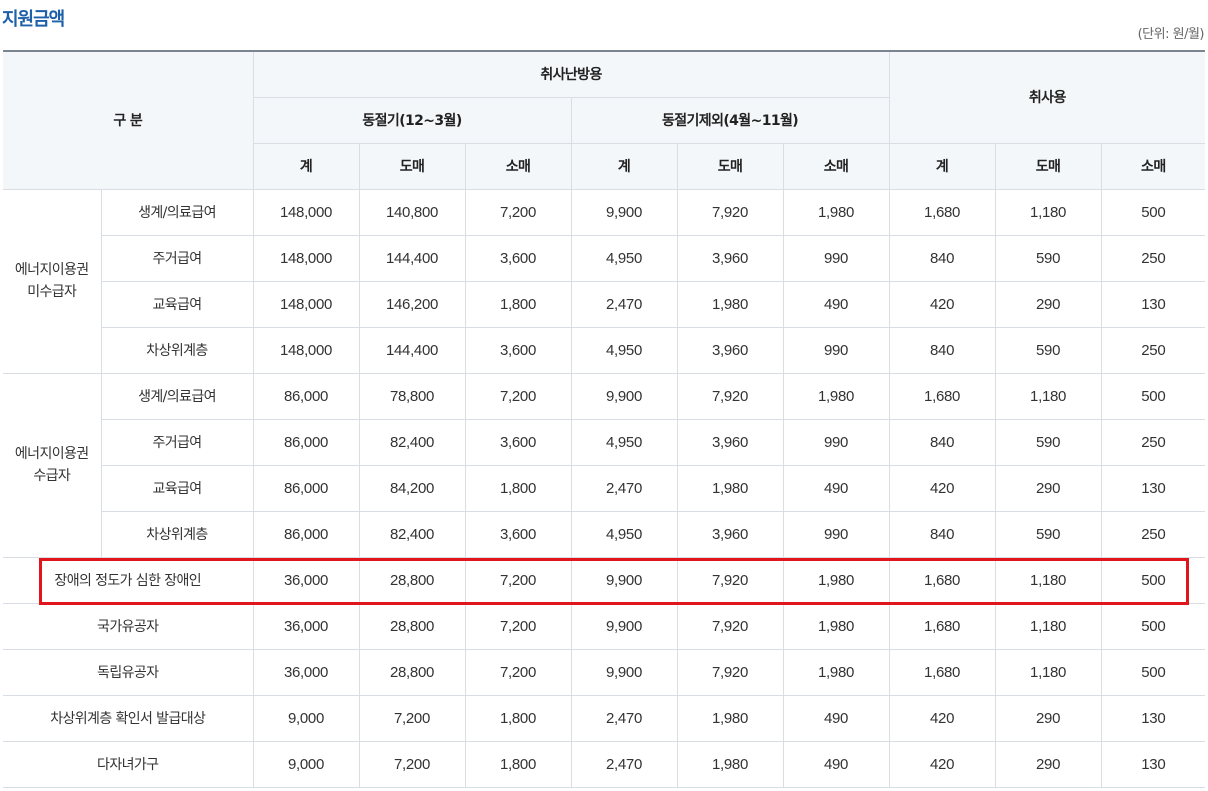  I want to click on value-cell: 4,950, so click(624, 442).